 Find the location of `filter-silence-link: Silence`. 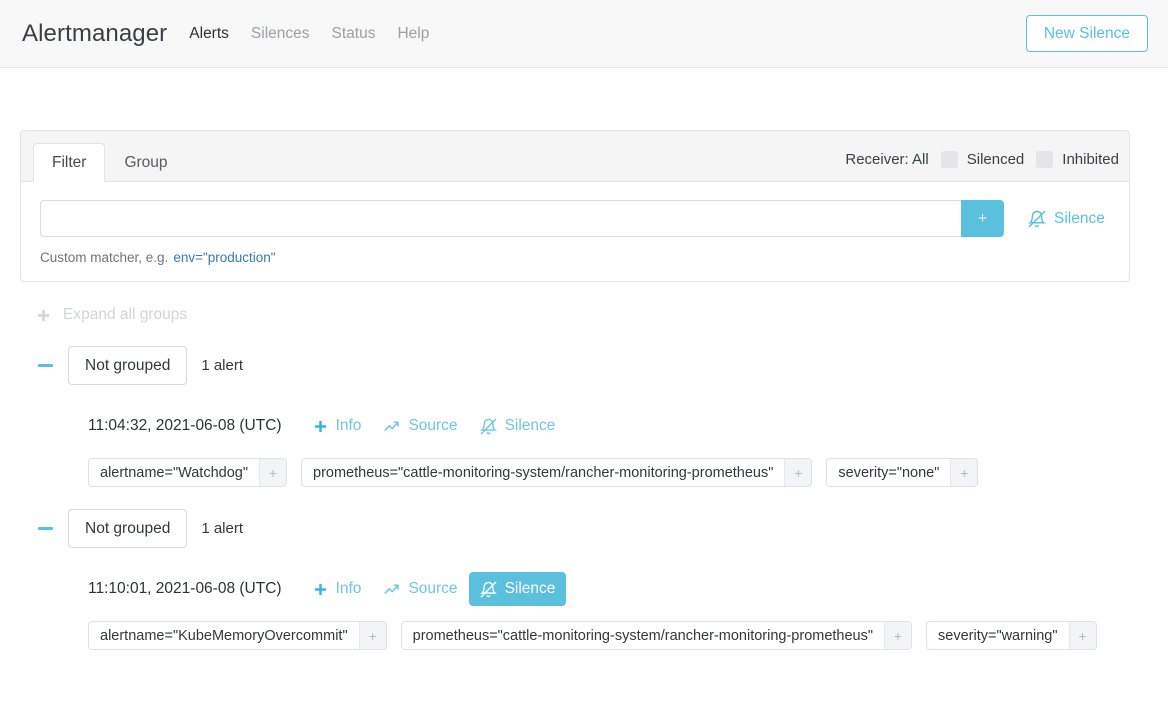

filter-silence-link: Silence is located at coordinates (1066, 218).